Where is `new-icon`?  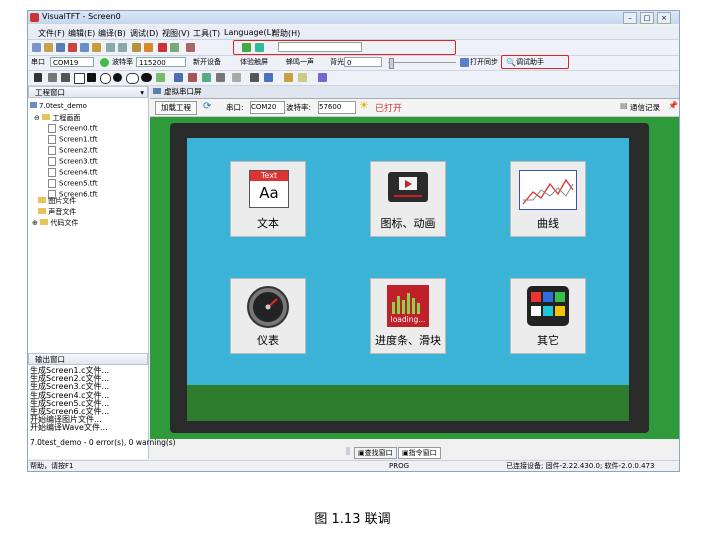
new-icon is located at coordinates (36, 47).